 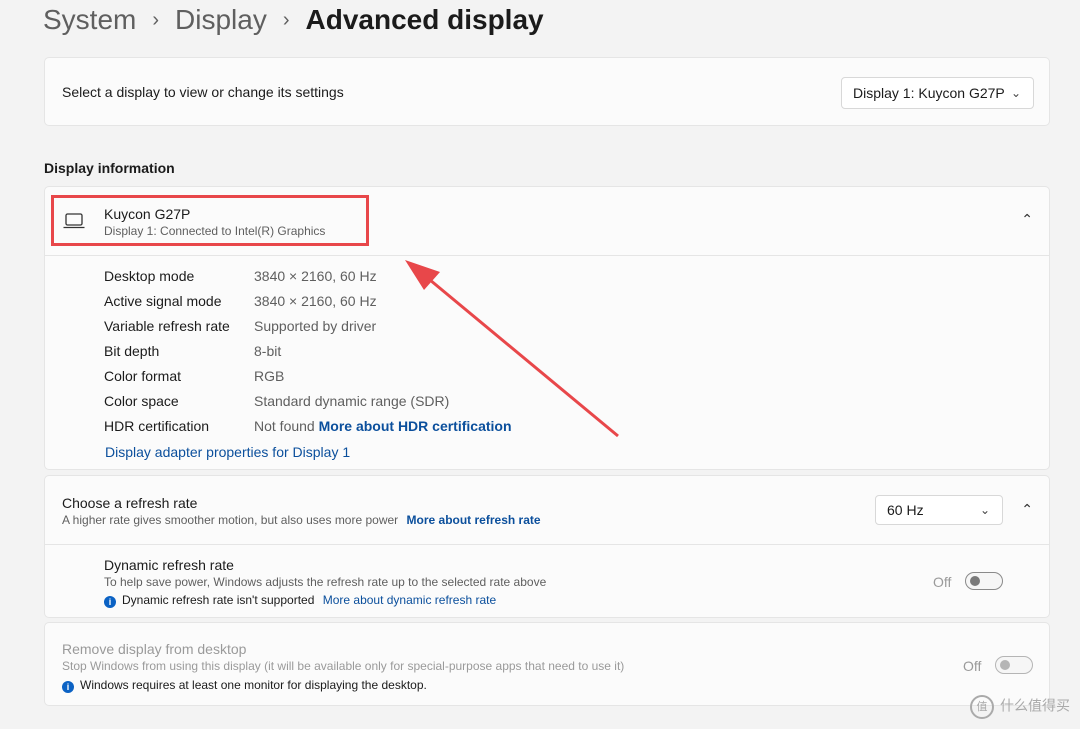 What do you see at coordinates (982, 707) in the screenshot?
I see `watermark-logo: 值` at bounding box center [982, 707].